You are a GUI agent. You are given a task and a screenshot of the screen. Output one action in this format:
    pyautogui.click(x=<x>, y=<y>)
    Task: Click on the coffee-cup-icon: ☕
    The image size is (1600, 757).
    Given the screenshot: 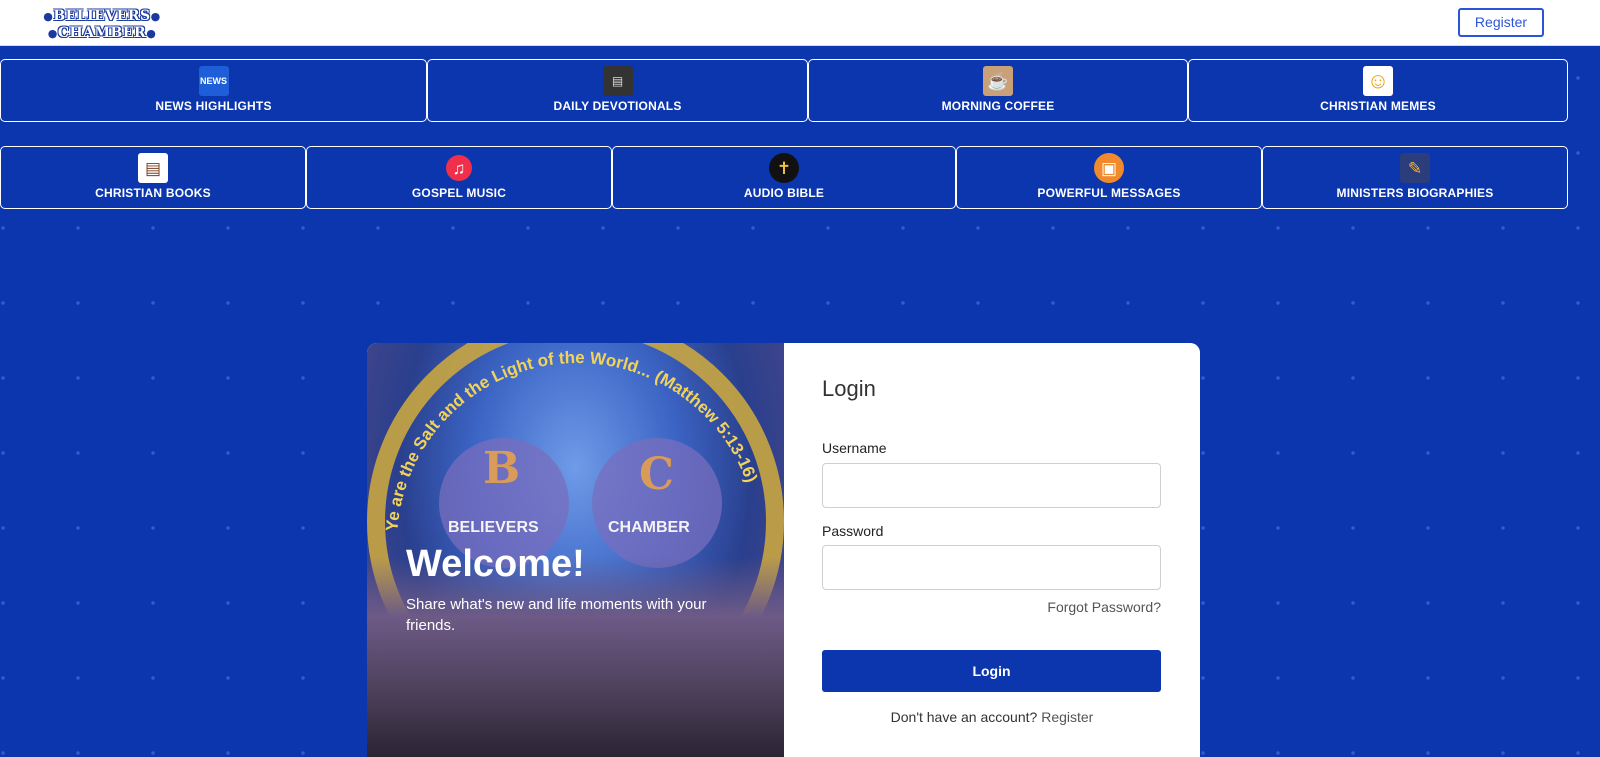 What is the action you would take?
    pyautogui.click(x=998, y=81)
    